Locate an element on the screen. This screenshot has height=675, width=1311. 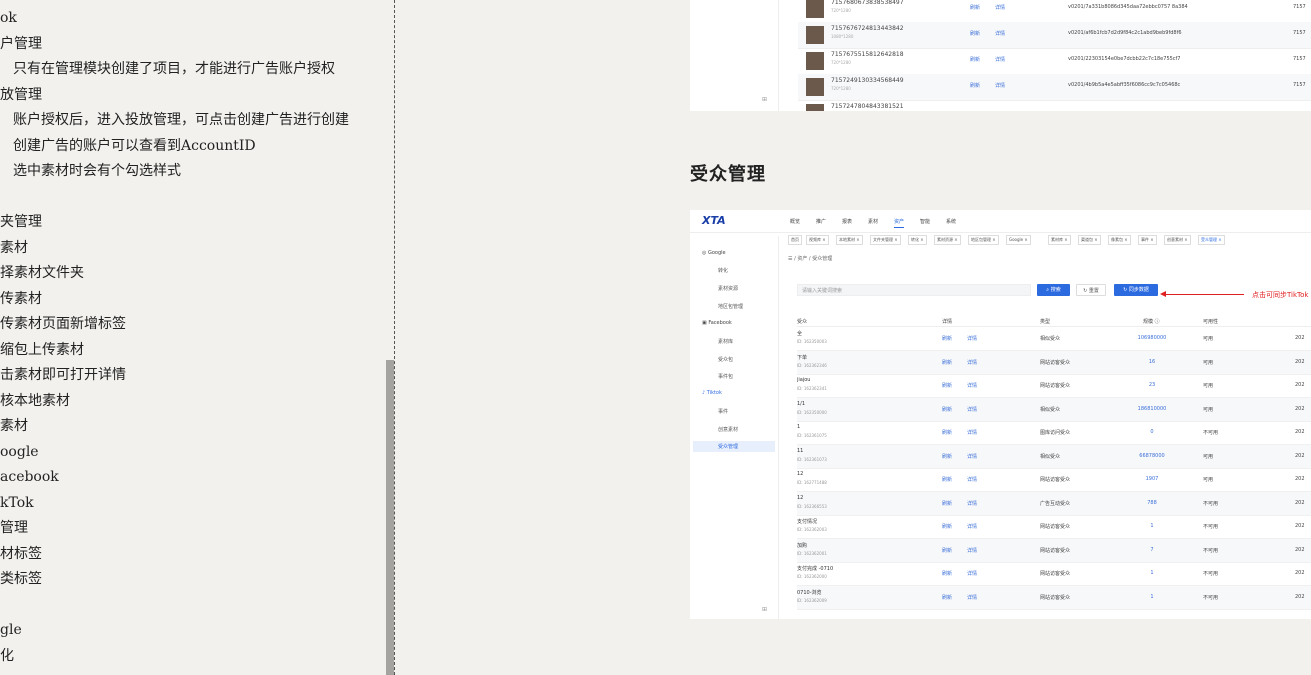
sidebar-collapse-icon: ⊞ is located at coordinates (764, 609).